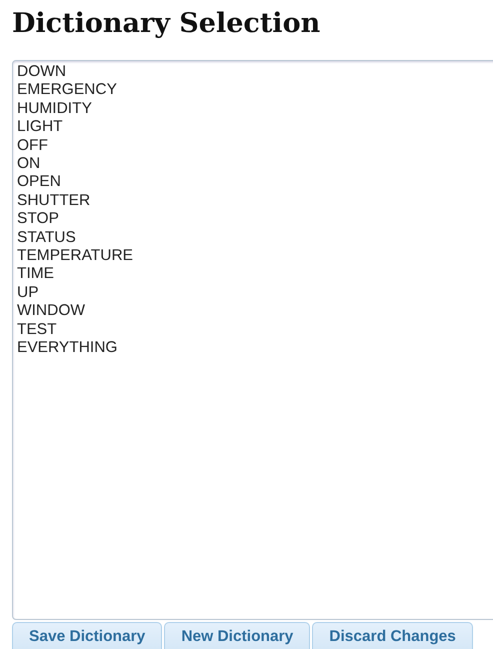 The height and width of the screenshot is (649, 493). I want to click on dictionary-button: Discard Changes, so click(392, 635).